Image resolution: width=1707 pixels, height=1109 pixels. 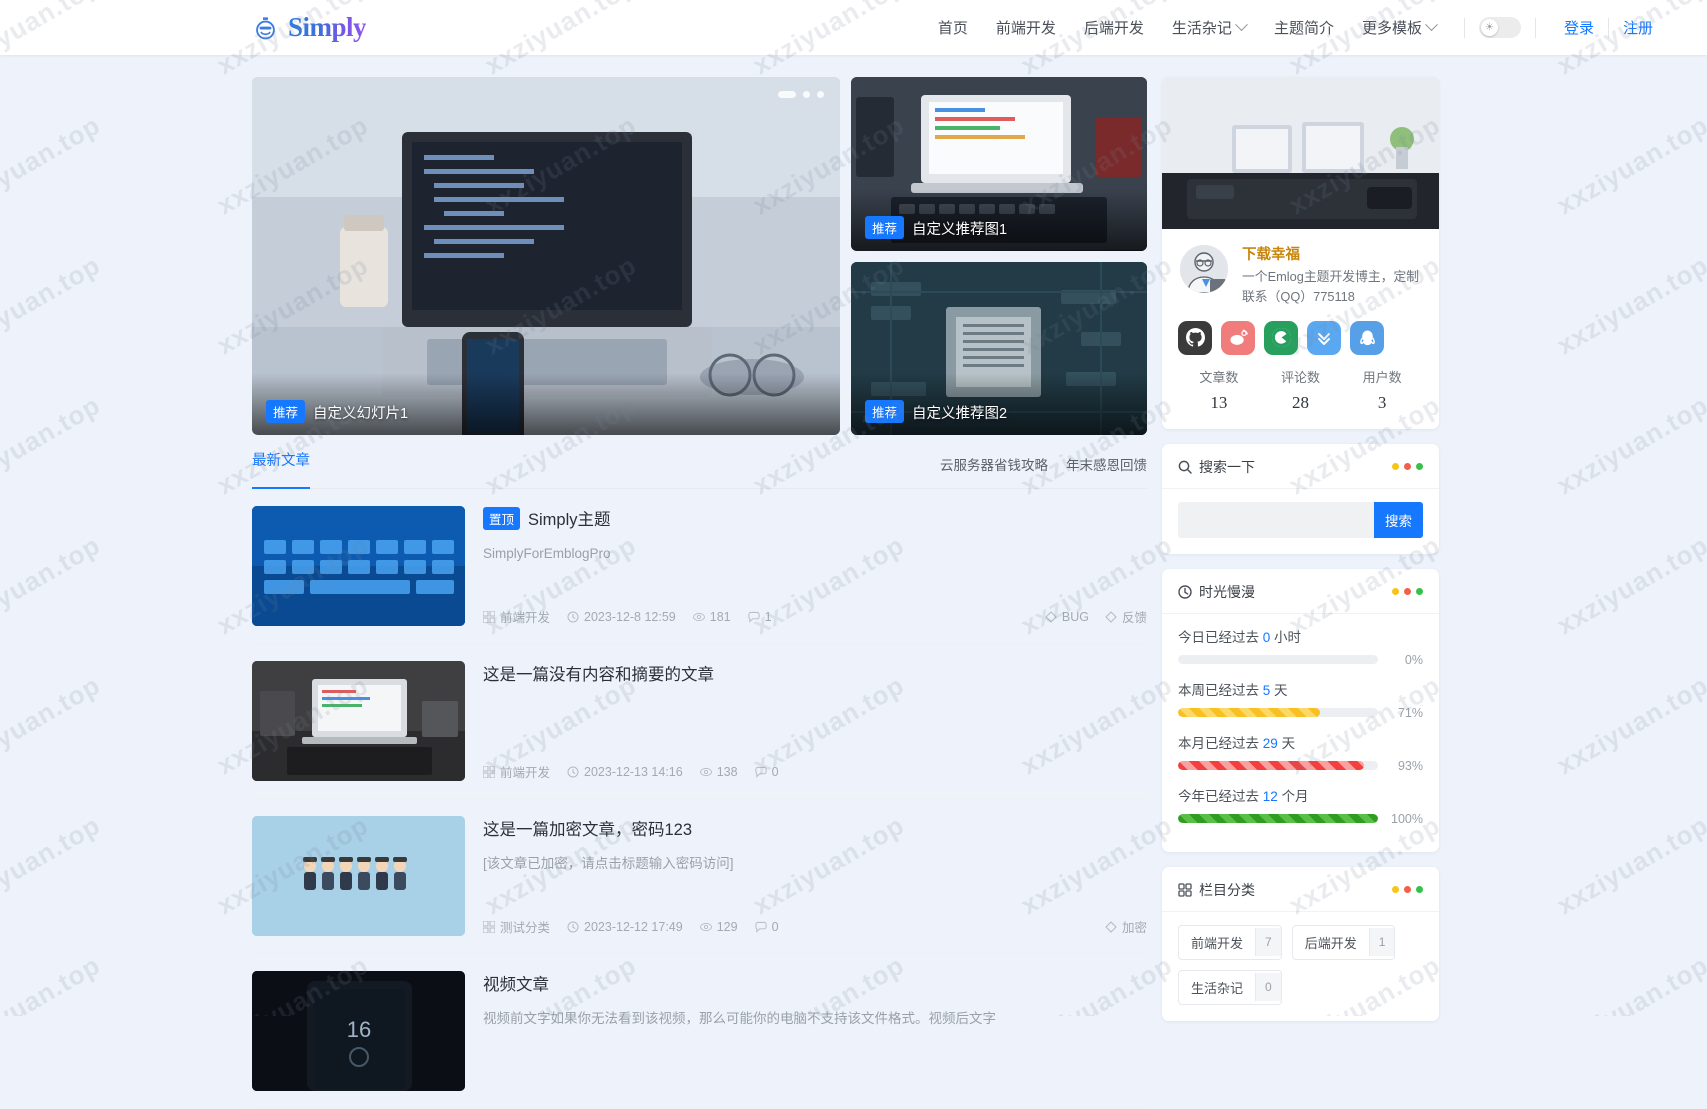 I want to click on category-item-life: 生活杂记 0, so click(x=1230, y=987).